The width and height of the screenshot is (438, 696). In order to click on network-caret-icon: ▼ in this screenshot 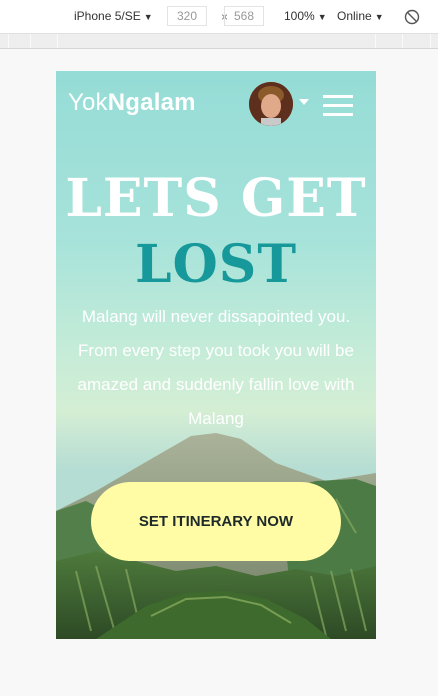, I will do `click(379, 17)`.